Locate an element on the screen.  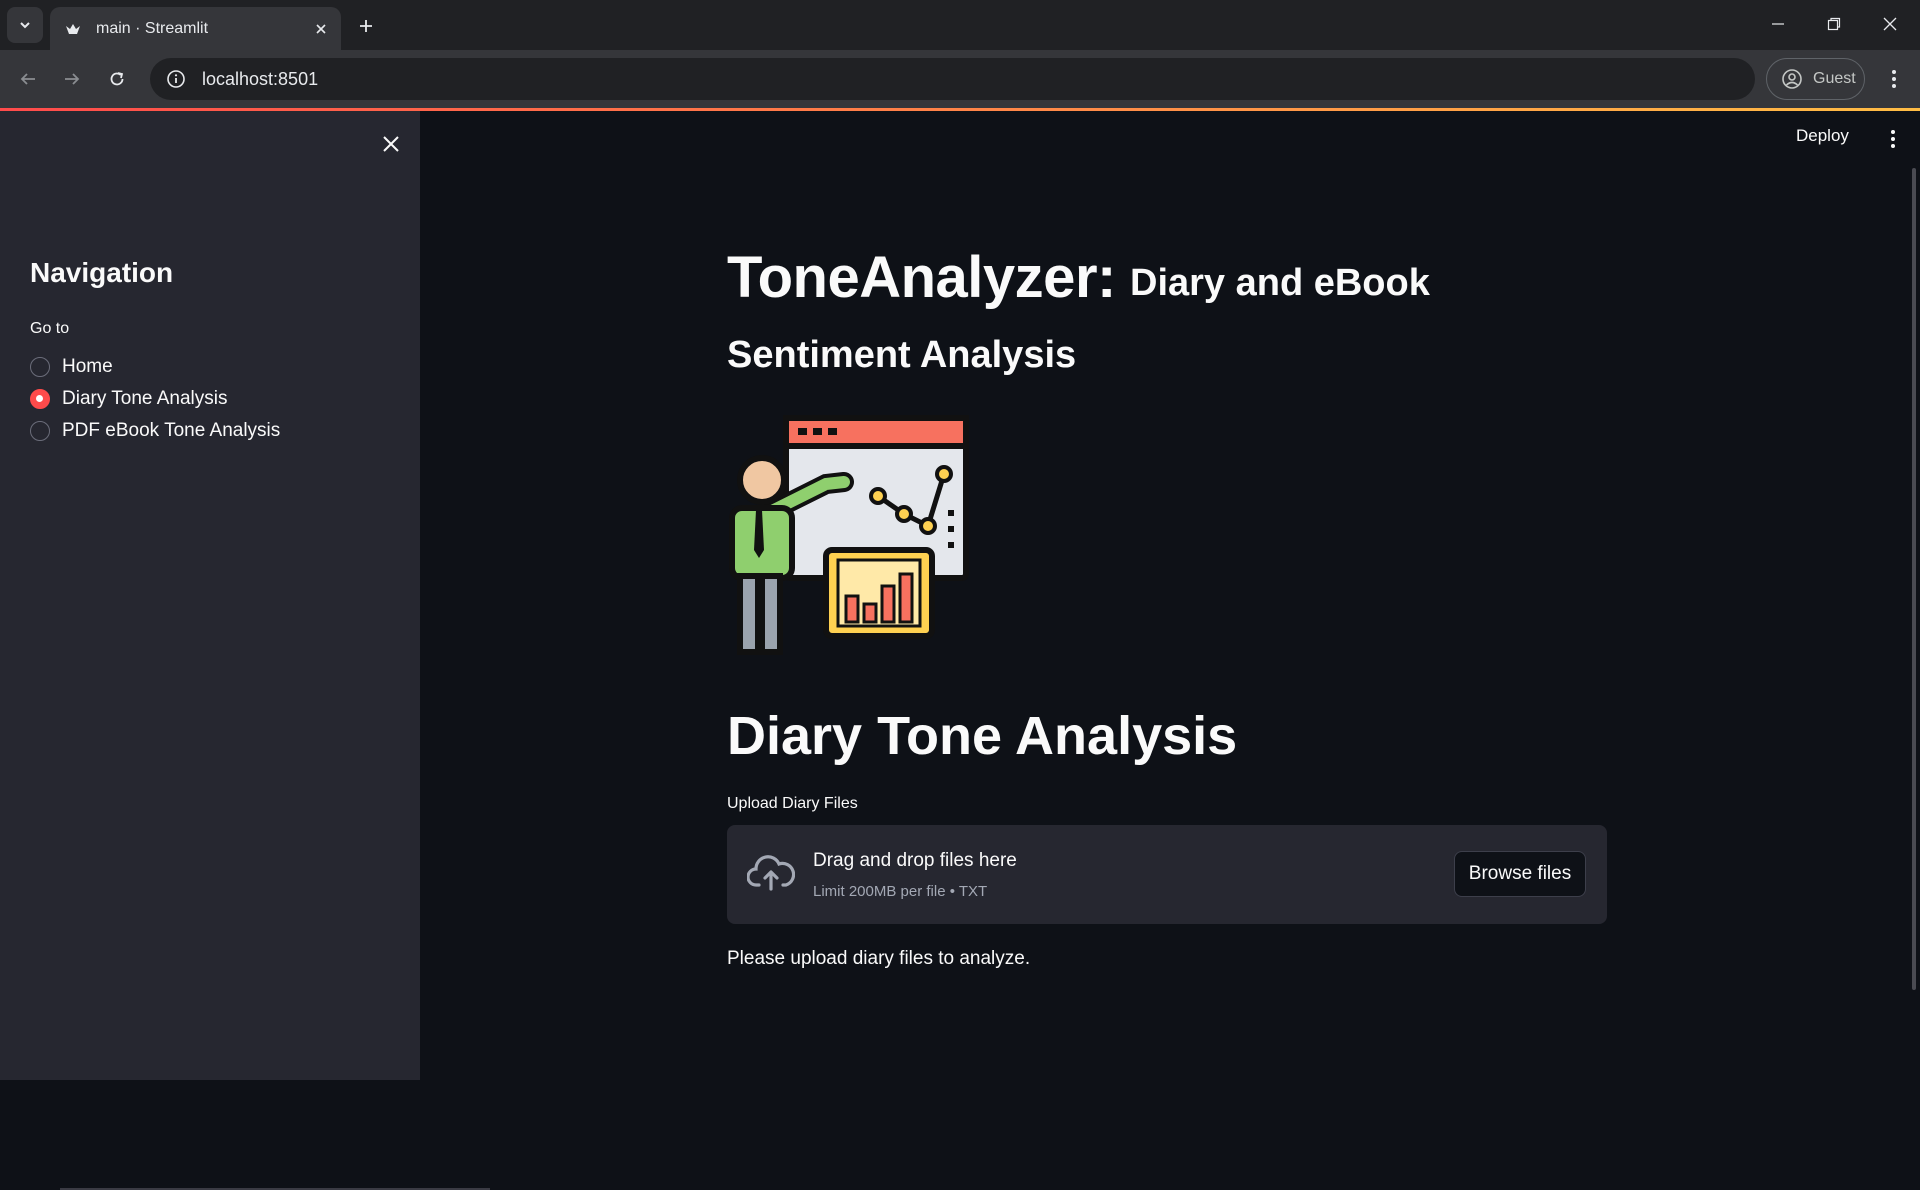
radio-option-pdf-ebook-tone-analysis: PDF eBook Tone Analysis is located at coordinates (155, 431).